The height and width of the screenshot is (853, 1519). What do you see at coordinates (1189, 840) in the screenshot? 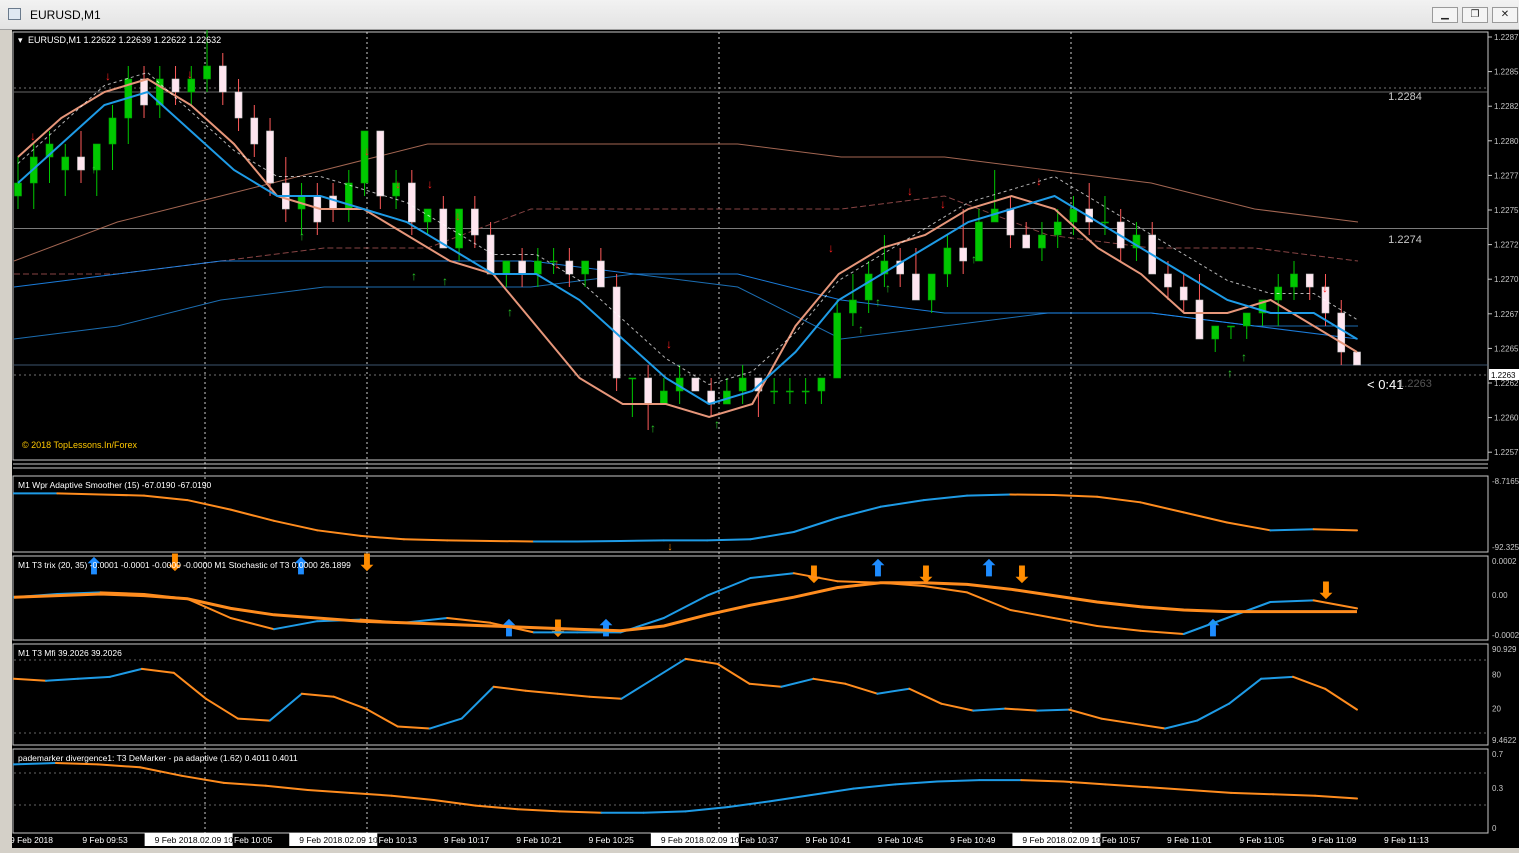
I see `time-axis-label: 9 Feb 11:01` at bounding box center [1189, 840].